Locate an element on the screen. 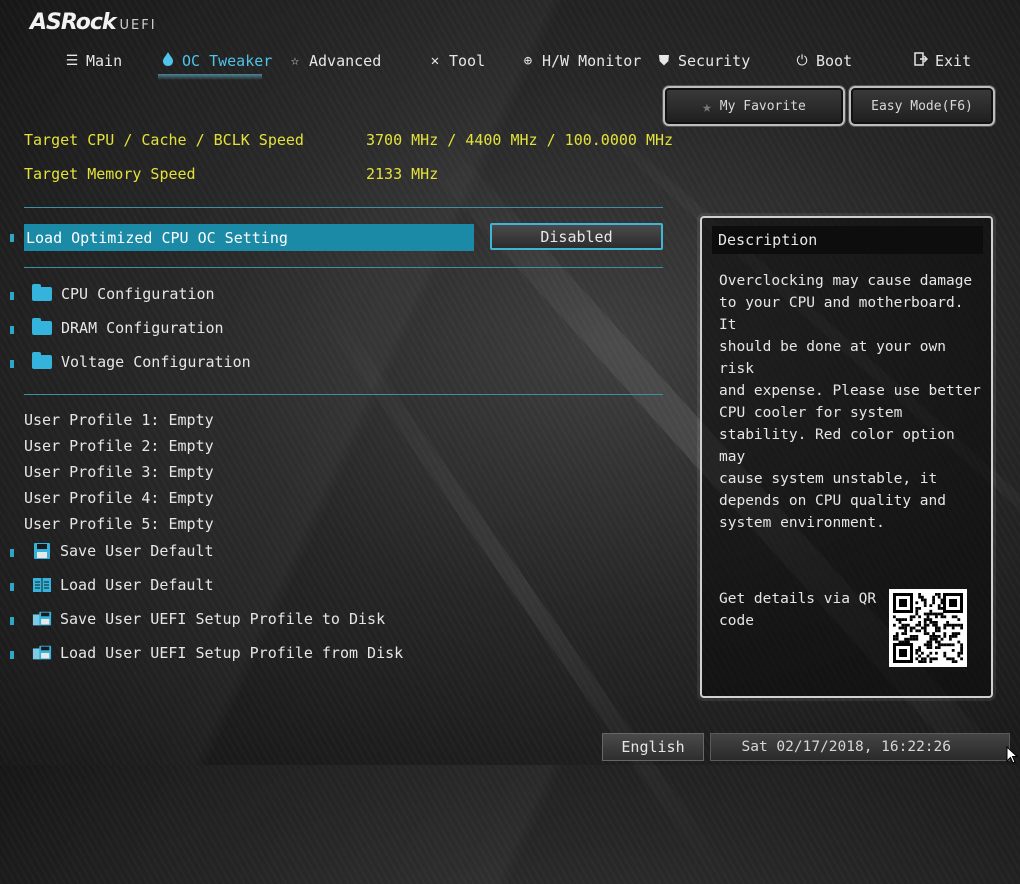  folder-cpu-configuration: CPU Configuration is located at coordinates (123, 294).